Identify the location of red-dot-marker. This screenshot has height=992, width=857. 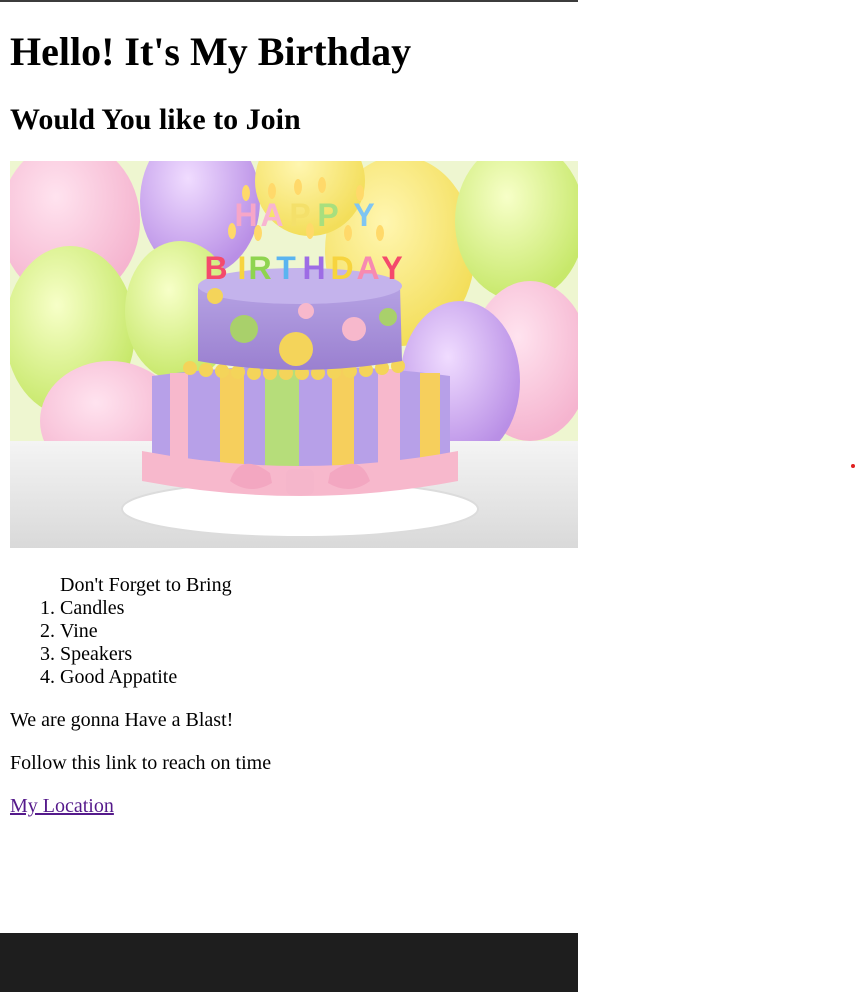
(853, 466).